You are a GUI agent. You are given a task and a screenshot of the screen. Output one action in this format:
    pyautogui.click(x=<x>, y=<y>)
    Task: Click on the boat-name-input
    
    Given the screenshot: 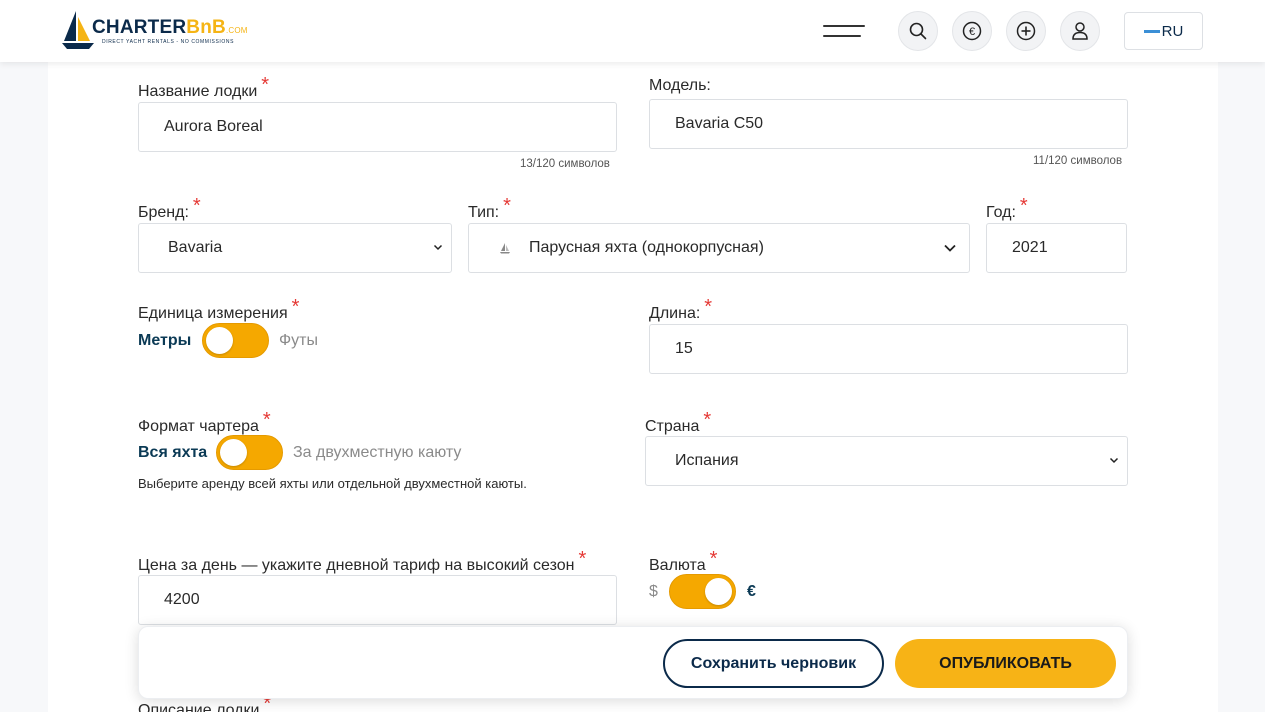 What is the action you would take?
    pyautogui.click(x=377, y=127)
    